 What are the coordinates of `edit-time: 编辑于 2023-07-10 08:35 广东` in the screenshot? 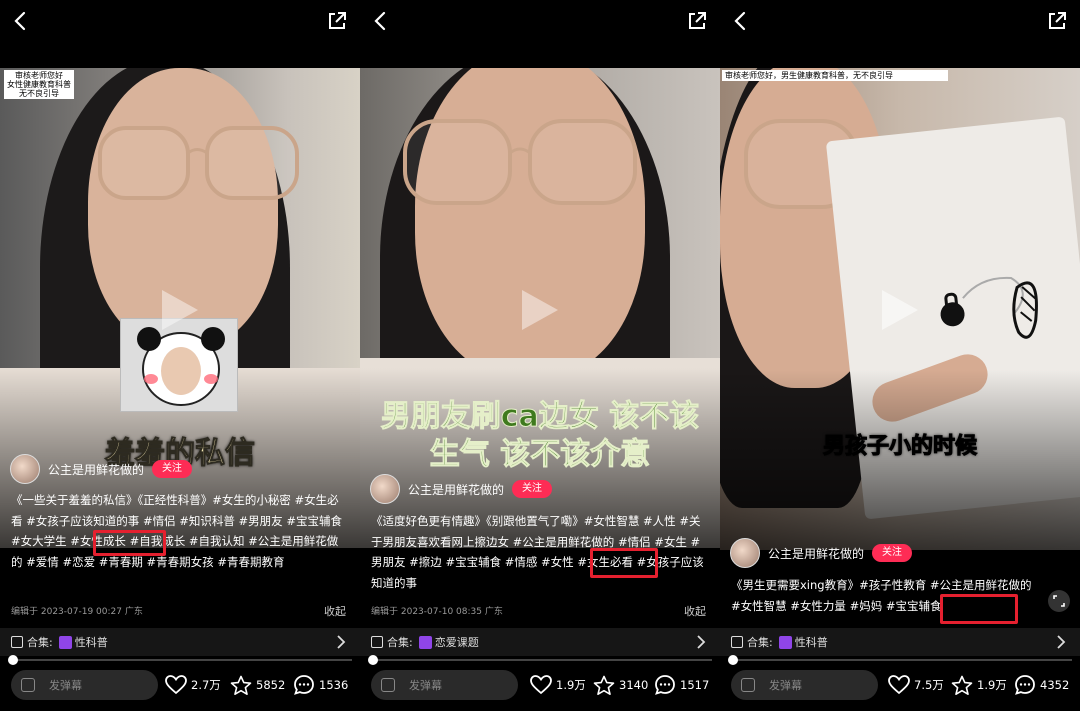 It's located at (437, 612).